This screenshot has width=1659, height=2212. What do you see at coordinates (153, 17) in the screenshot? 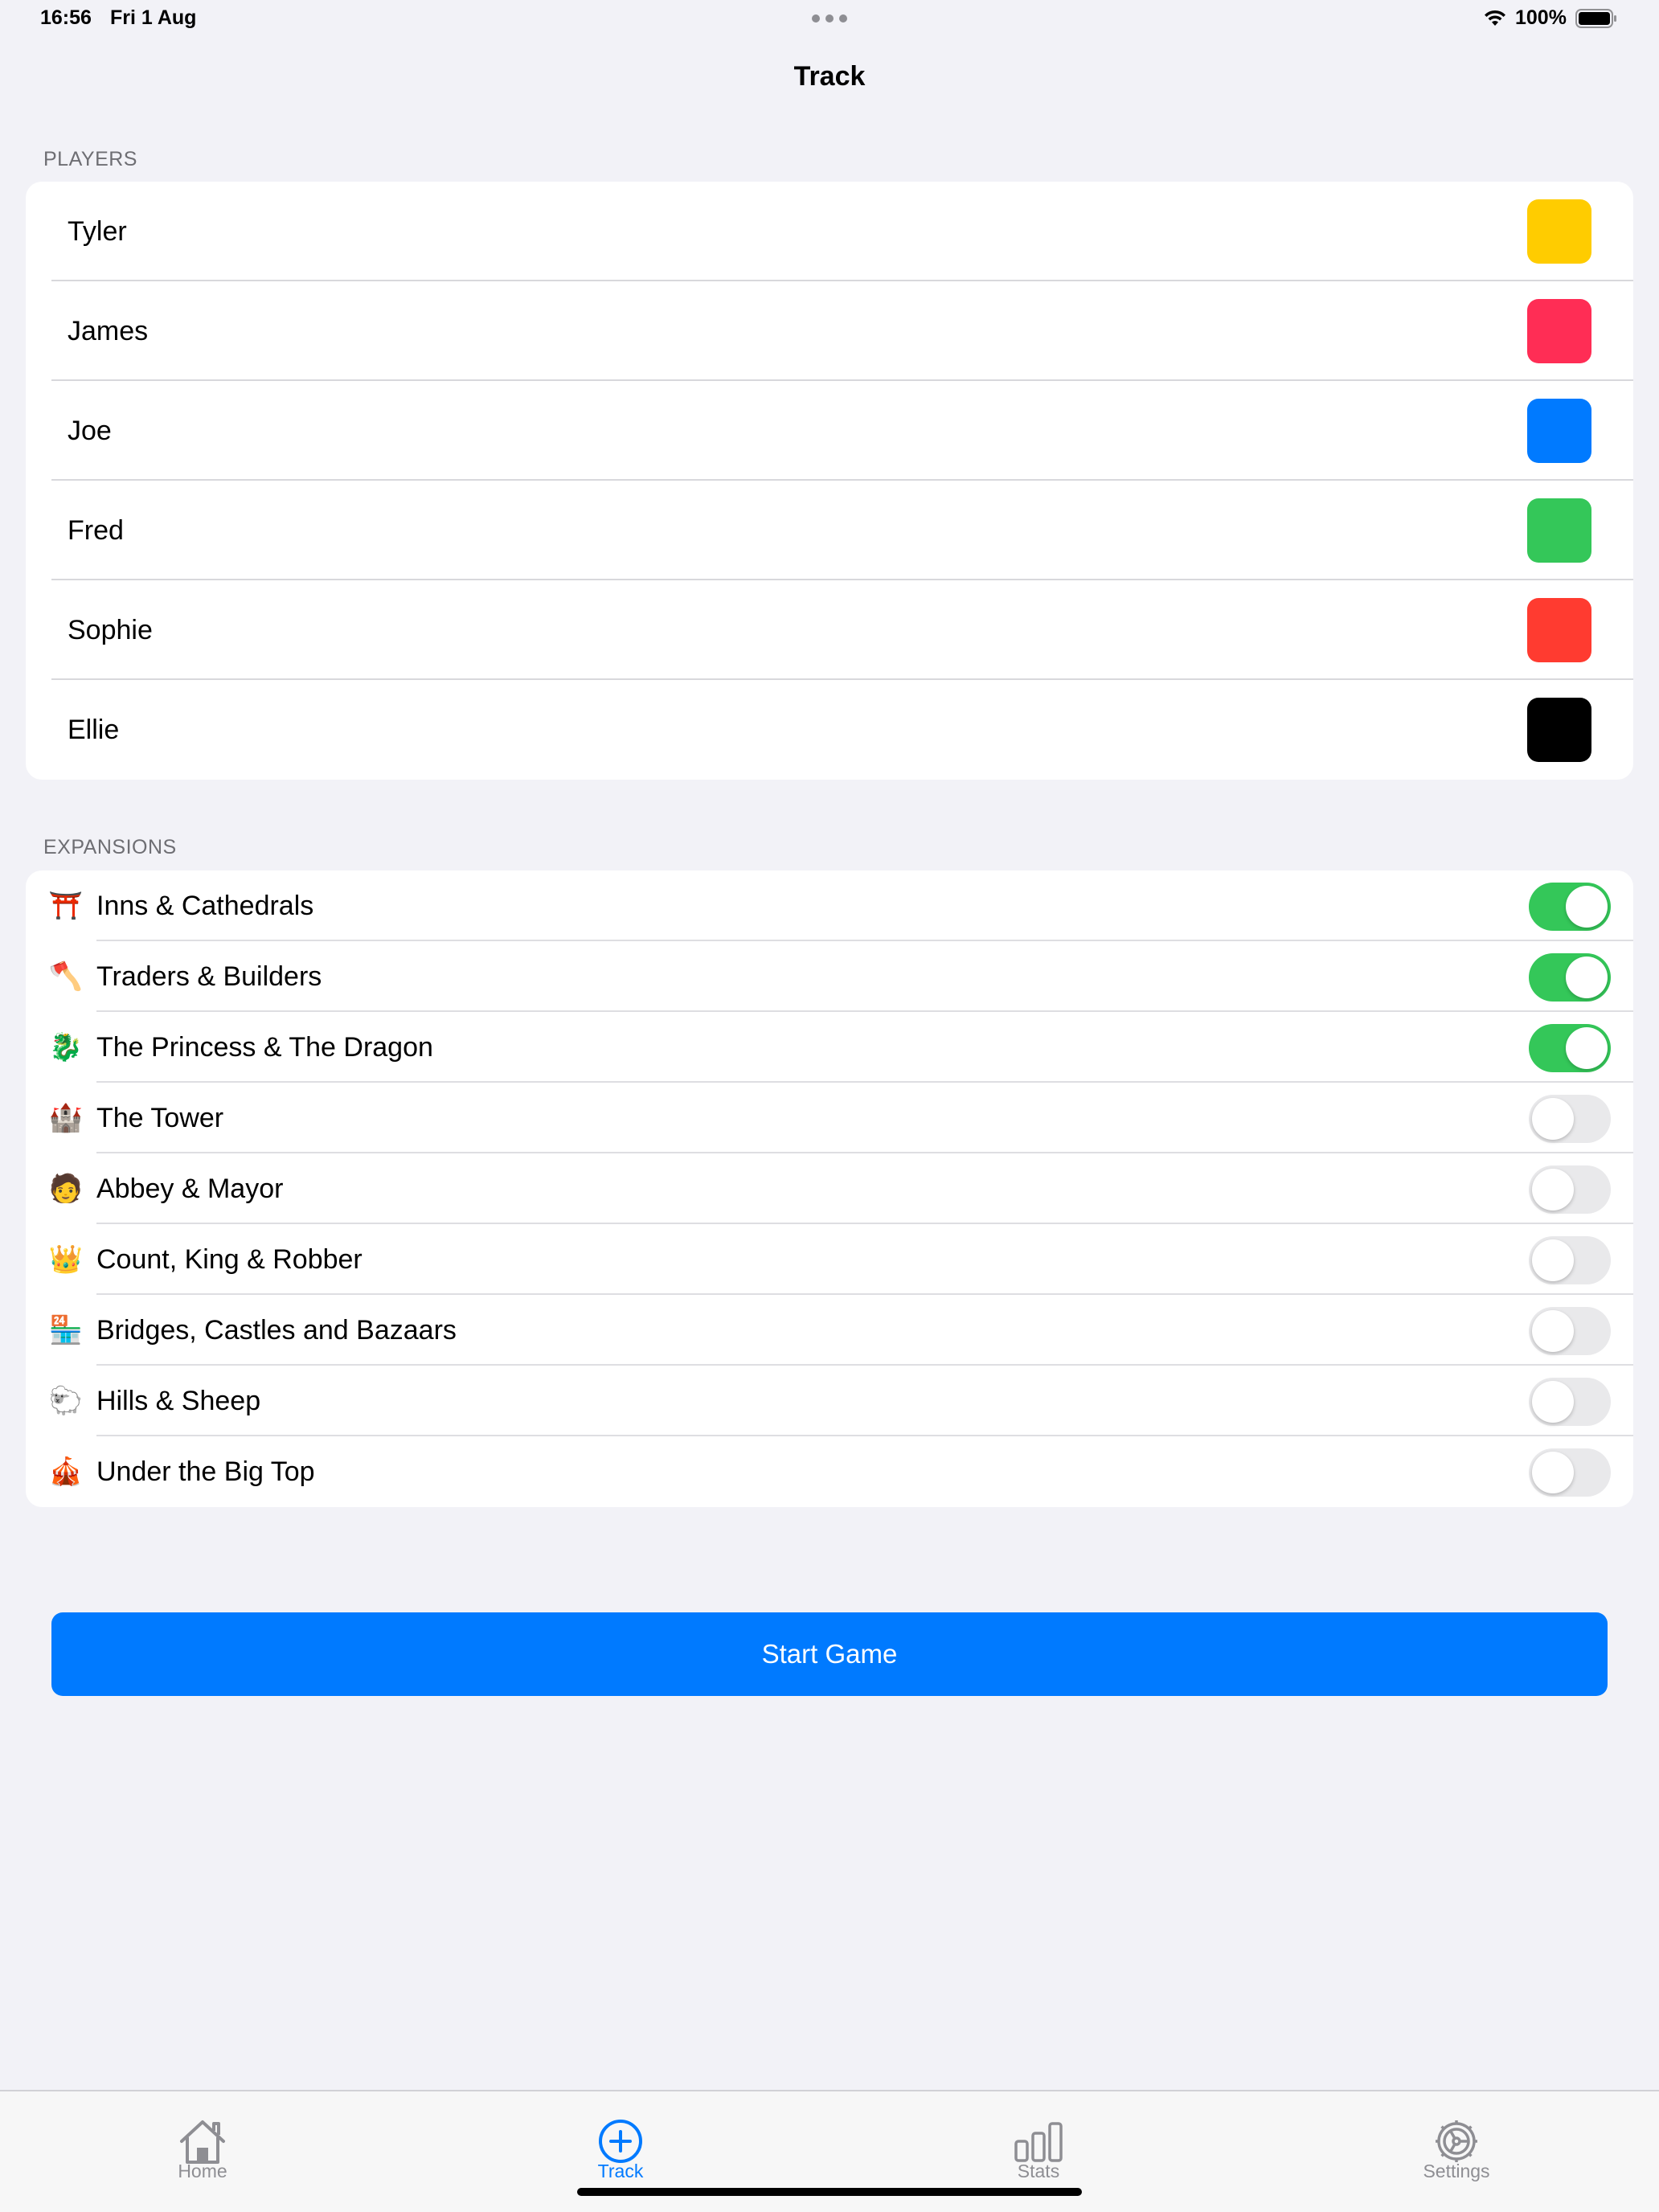
I see `status-date: Fri 1 Aug` at bounding box center [153, 17].